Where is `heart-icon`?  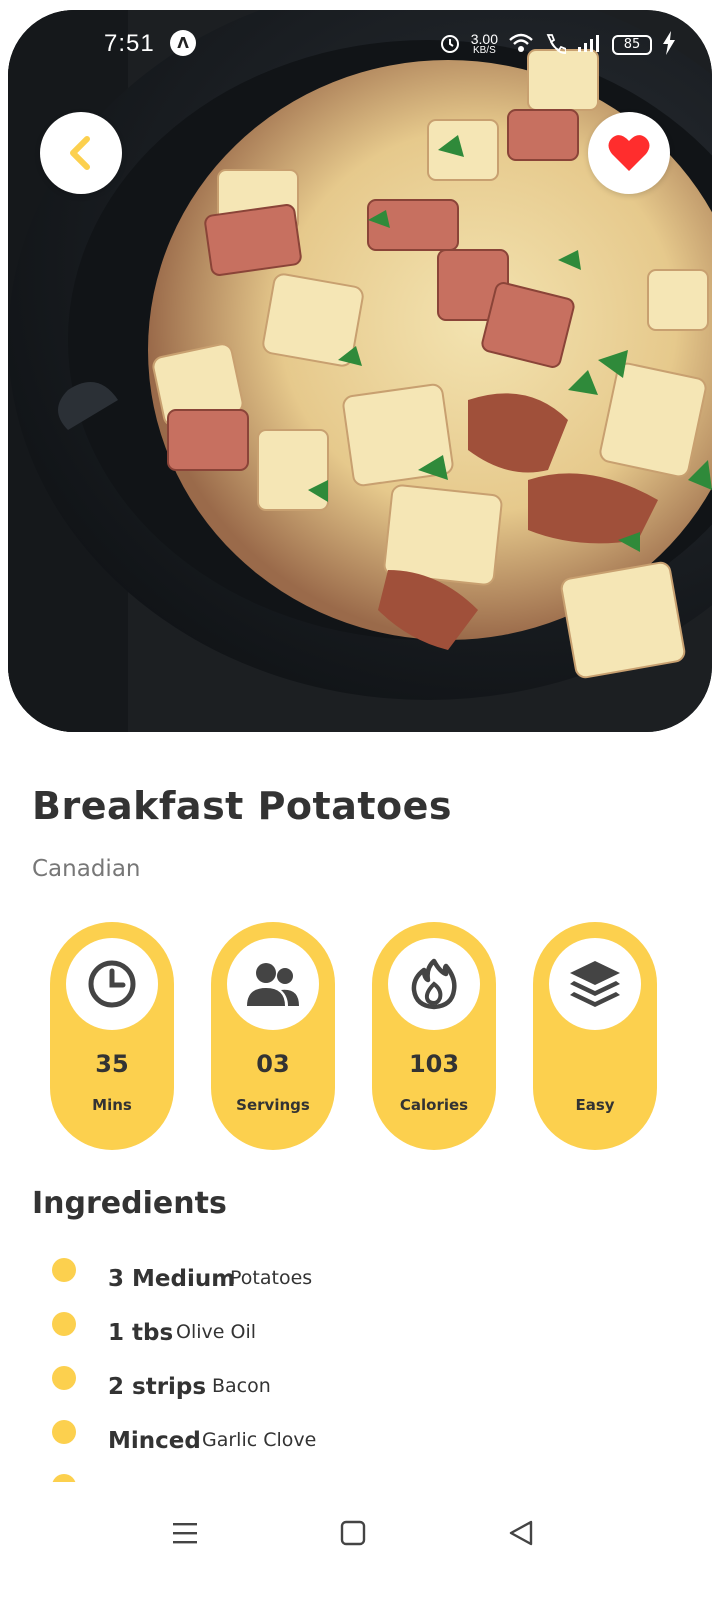 heart-icon is located at coordinates (629, 153).